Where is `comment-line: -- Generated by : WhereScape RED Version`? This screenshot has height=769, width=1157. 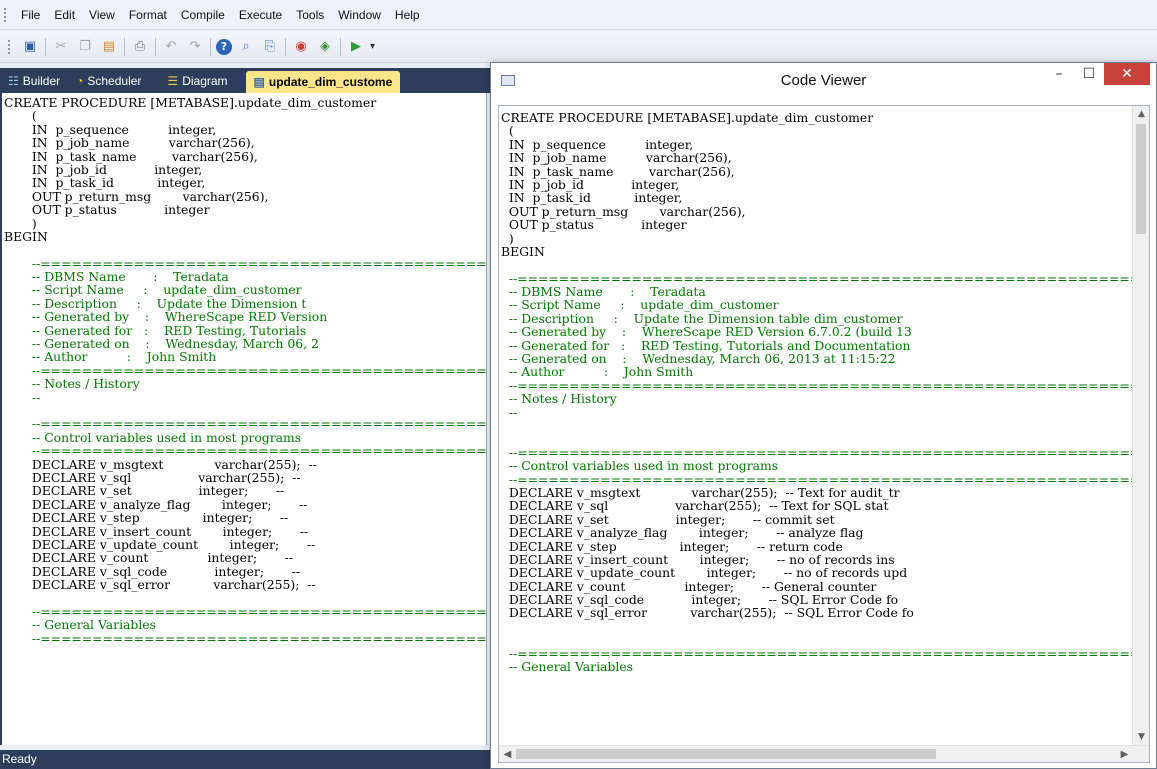
comment-line: -- Generated by : WhereScape RED Version is located at coordinates (176, 317).